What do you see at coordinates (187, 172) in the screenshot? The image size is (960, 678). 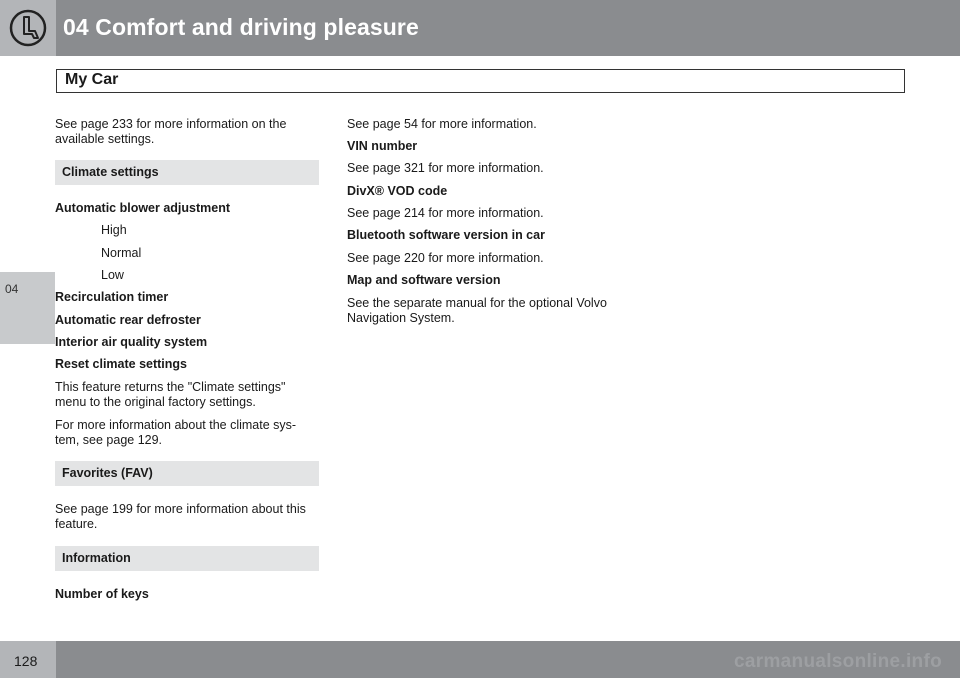 I see `climate-settings-heading: Climate settings` at bounding box center [187, 172].